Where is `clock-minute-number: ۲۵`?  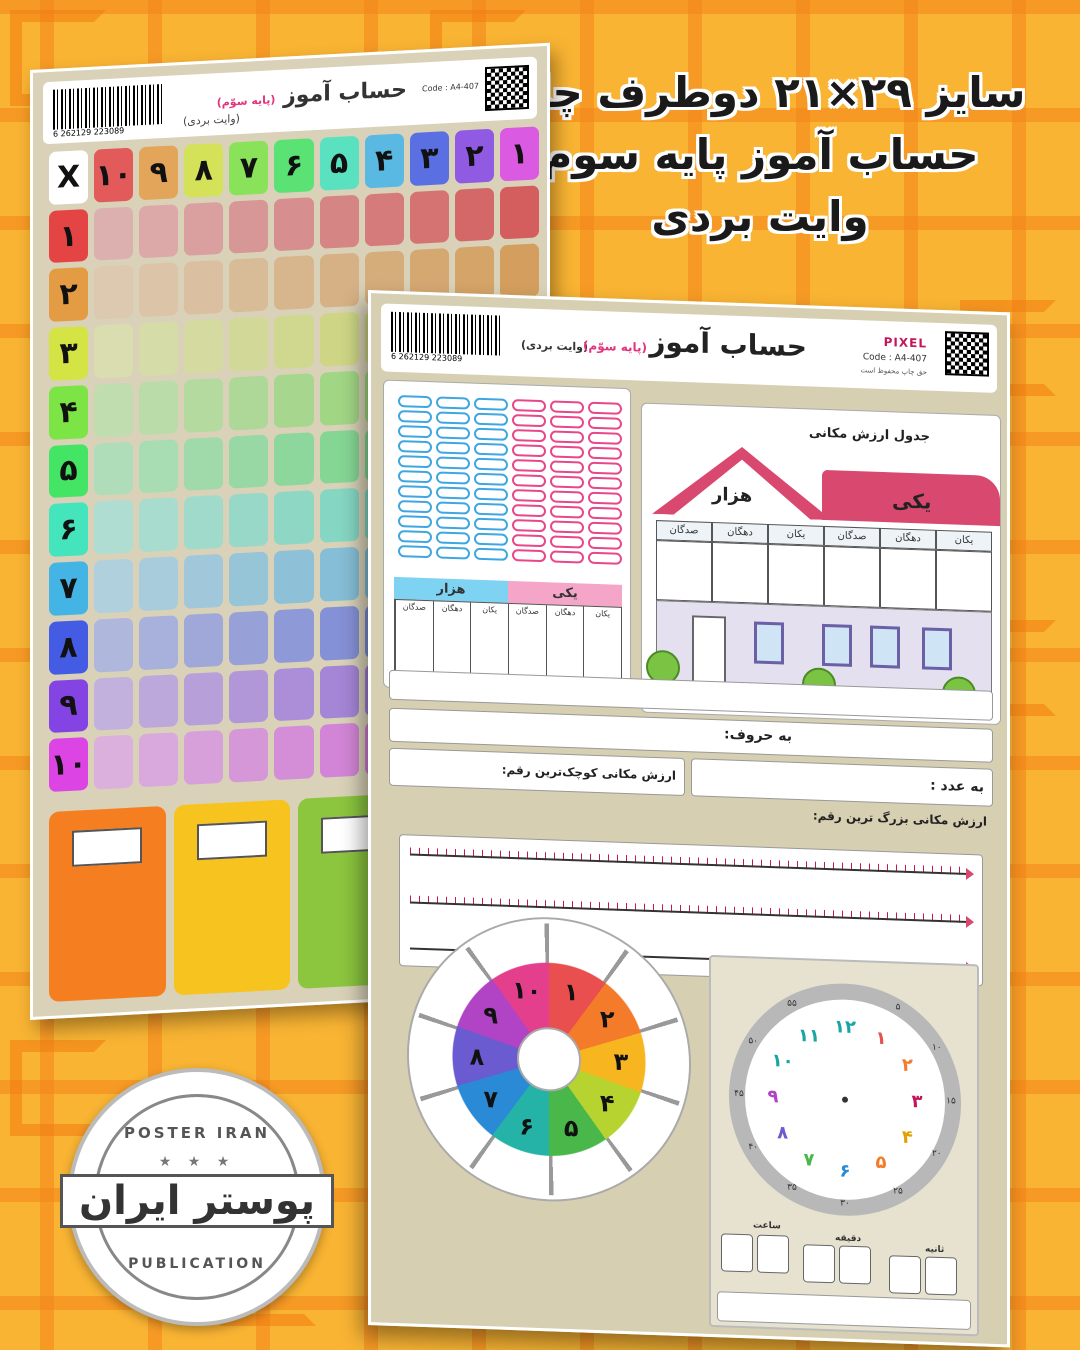
clock-minute-number: ۲۵ is located at coordinates (898, 1191).